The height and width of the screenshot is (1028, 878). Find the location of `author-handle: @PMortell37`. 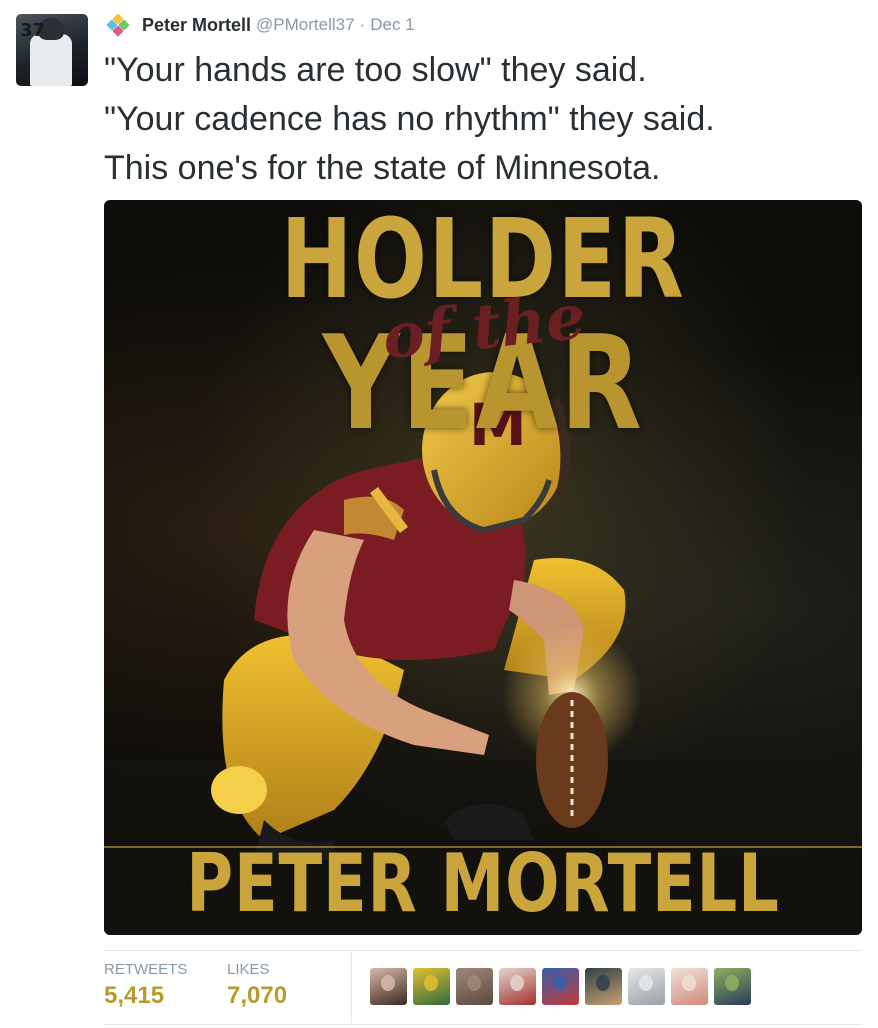

author-handle: @PMortell37 is located at coordinates (305, 25).